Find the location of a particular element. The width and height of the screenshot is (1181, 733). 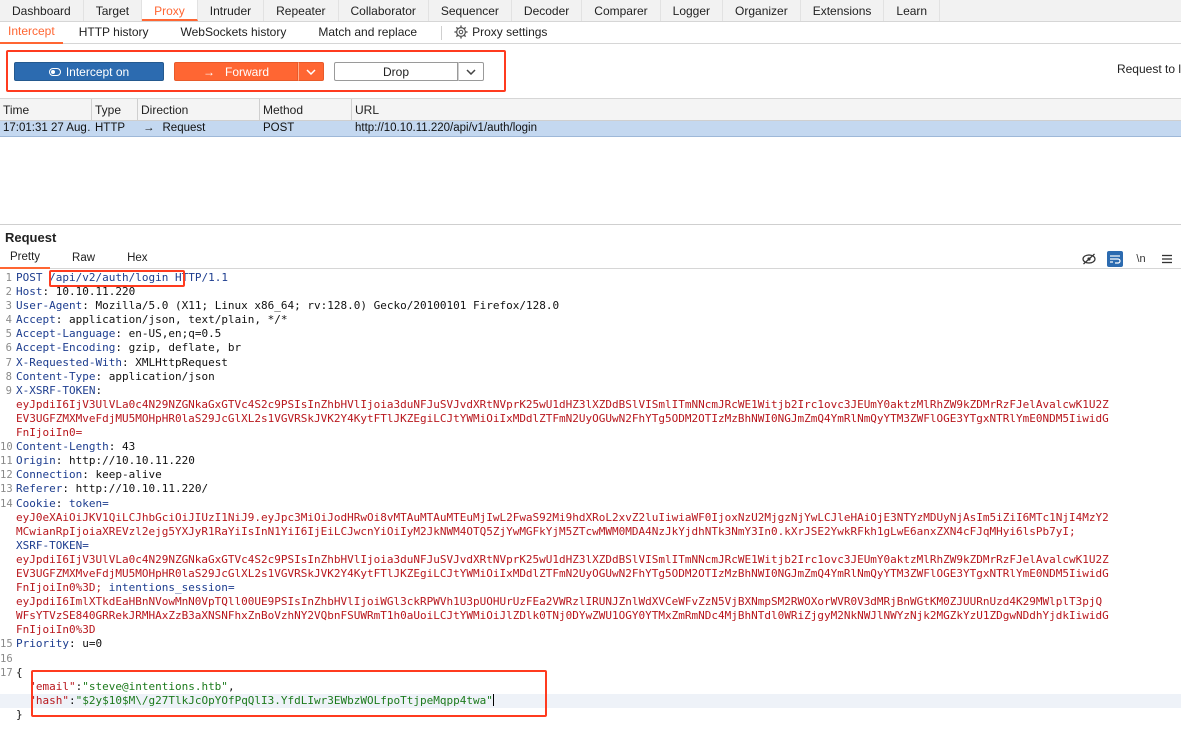

cell-type: HTTP is located at coordinates (110, 128).